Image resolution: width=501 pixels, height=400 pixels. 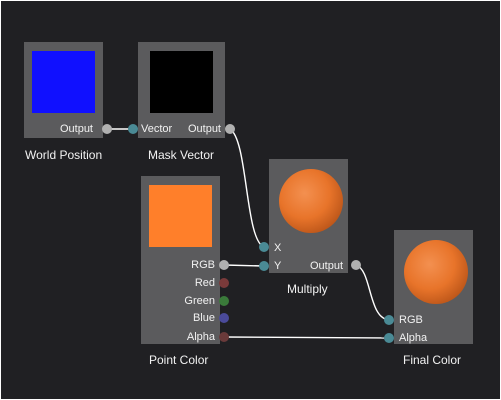 I want to click on point-color-blue-label: Blue, so click(x=203, y=318).